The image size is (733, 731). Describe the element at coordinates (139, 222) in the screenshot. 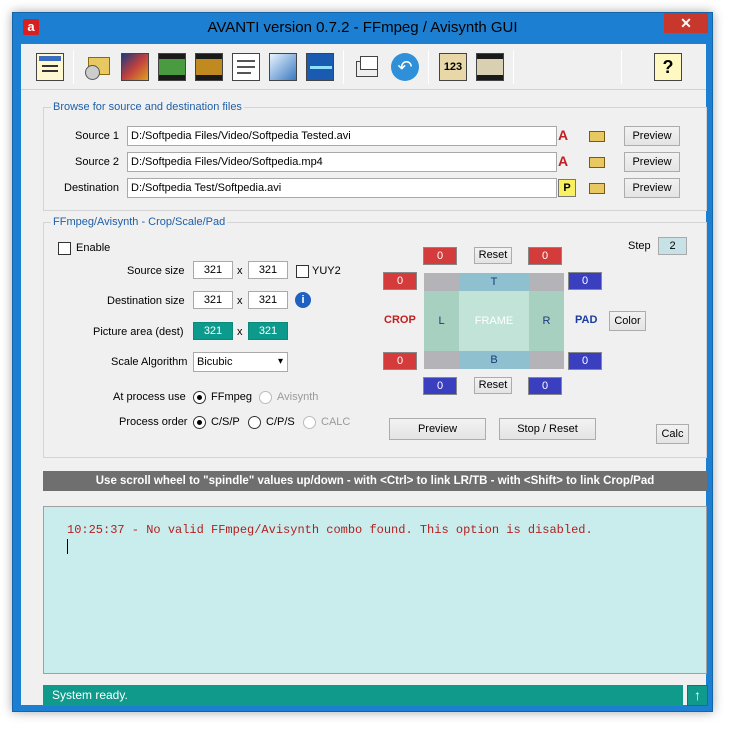

I see `csp-group-title: FFmpeg/Avisynth - Crop/Scale/Pad` at that location.